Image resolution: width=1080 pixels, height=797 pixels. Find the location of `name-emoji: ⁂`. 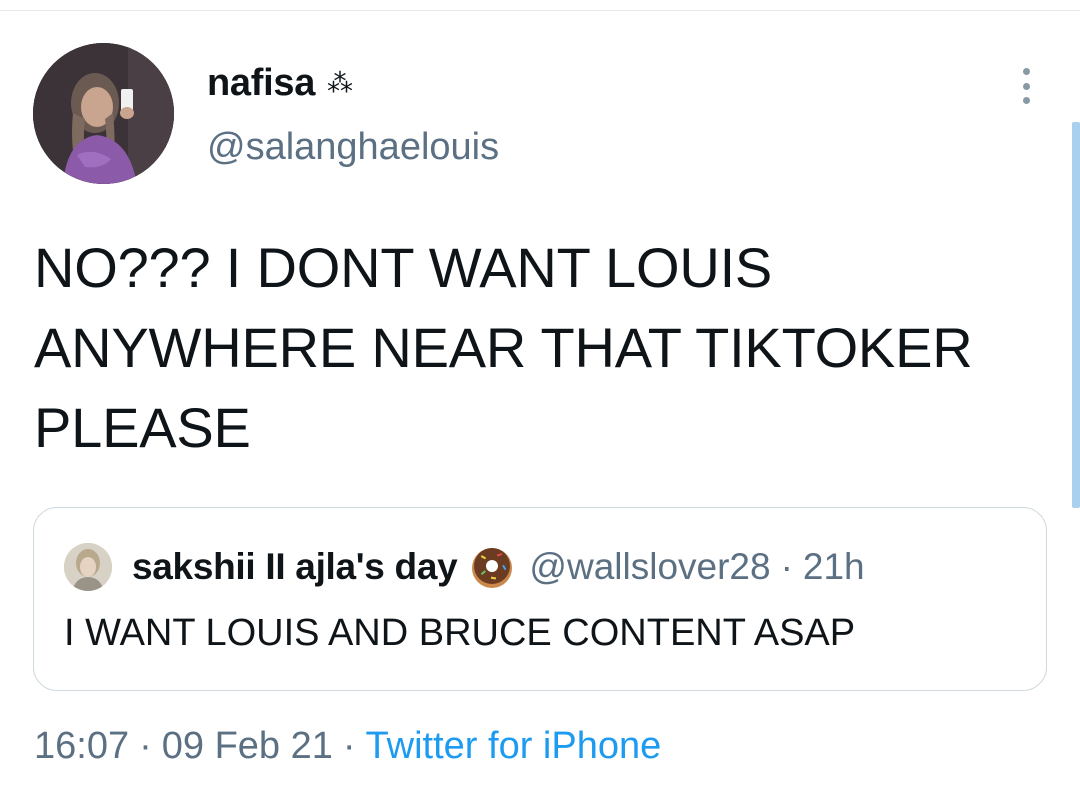

name-emoji: ⁂ is located at coordinates (340, 83).